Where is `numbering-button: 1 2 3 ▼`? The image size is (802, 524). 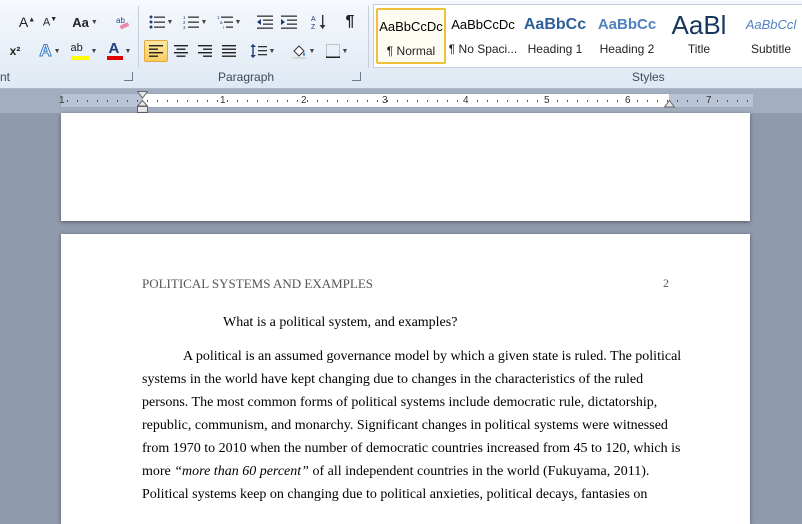
numbering-button: 1 2 3 ▼ is located at coordinates (195, 22).